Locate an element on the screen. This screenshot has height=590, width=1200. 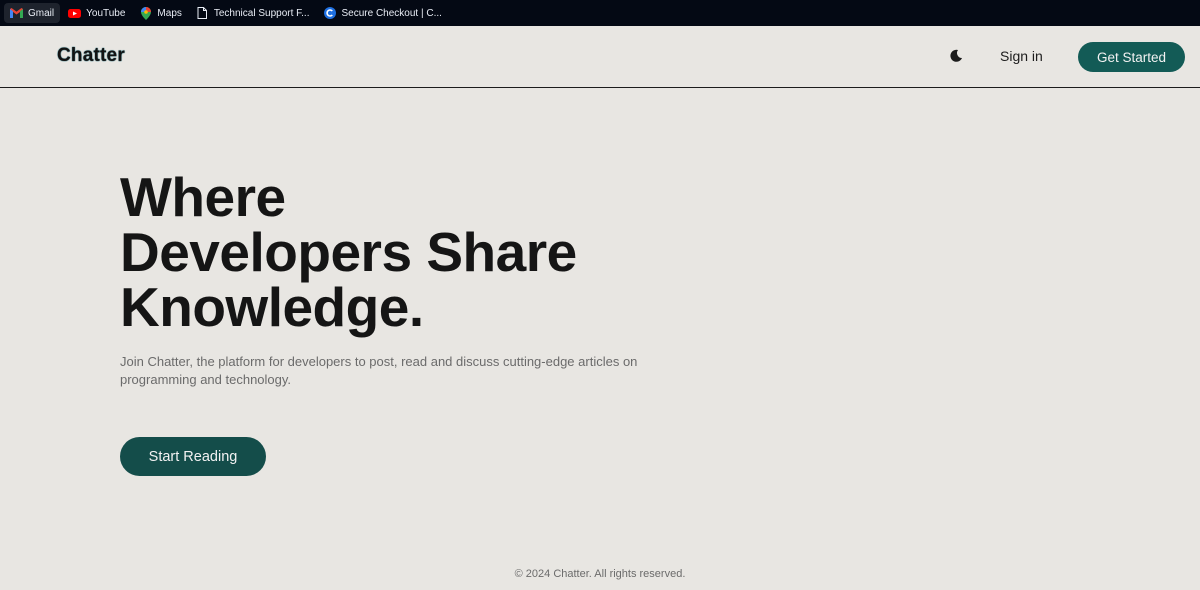
hero-title-line: Developers Share is located at coordinates (348, 252).